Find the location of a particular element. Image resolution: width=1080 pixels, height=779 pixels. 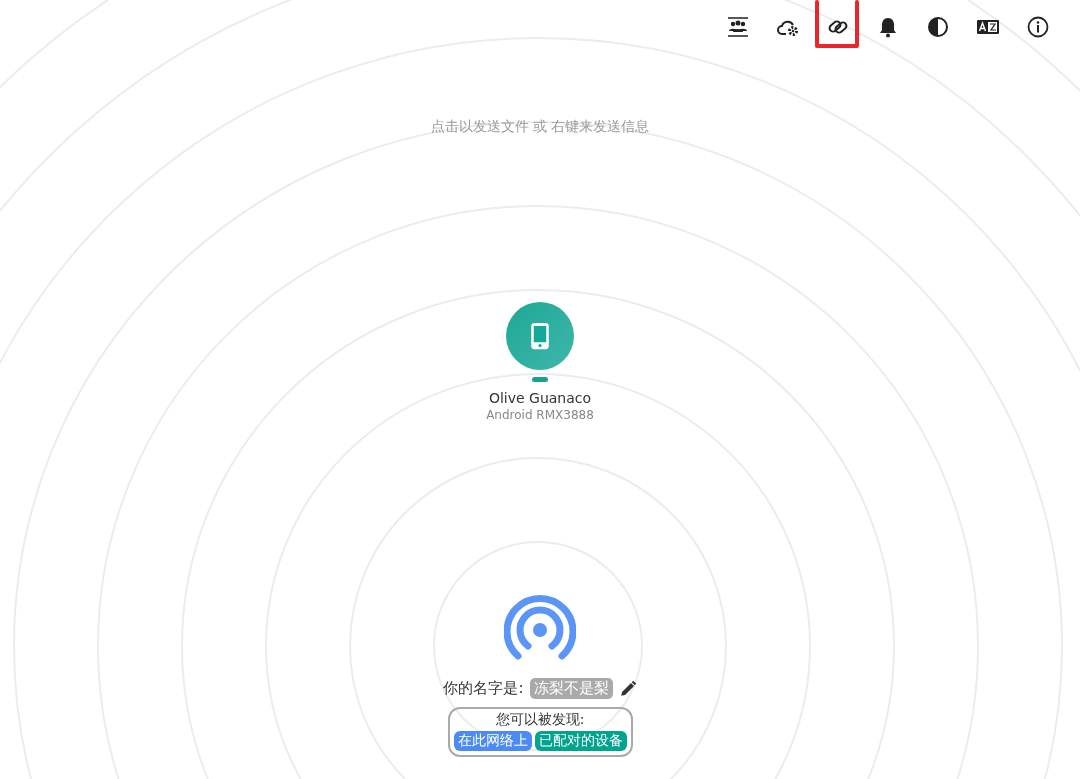

people-icon is located at coordinates (738, 27).